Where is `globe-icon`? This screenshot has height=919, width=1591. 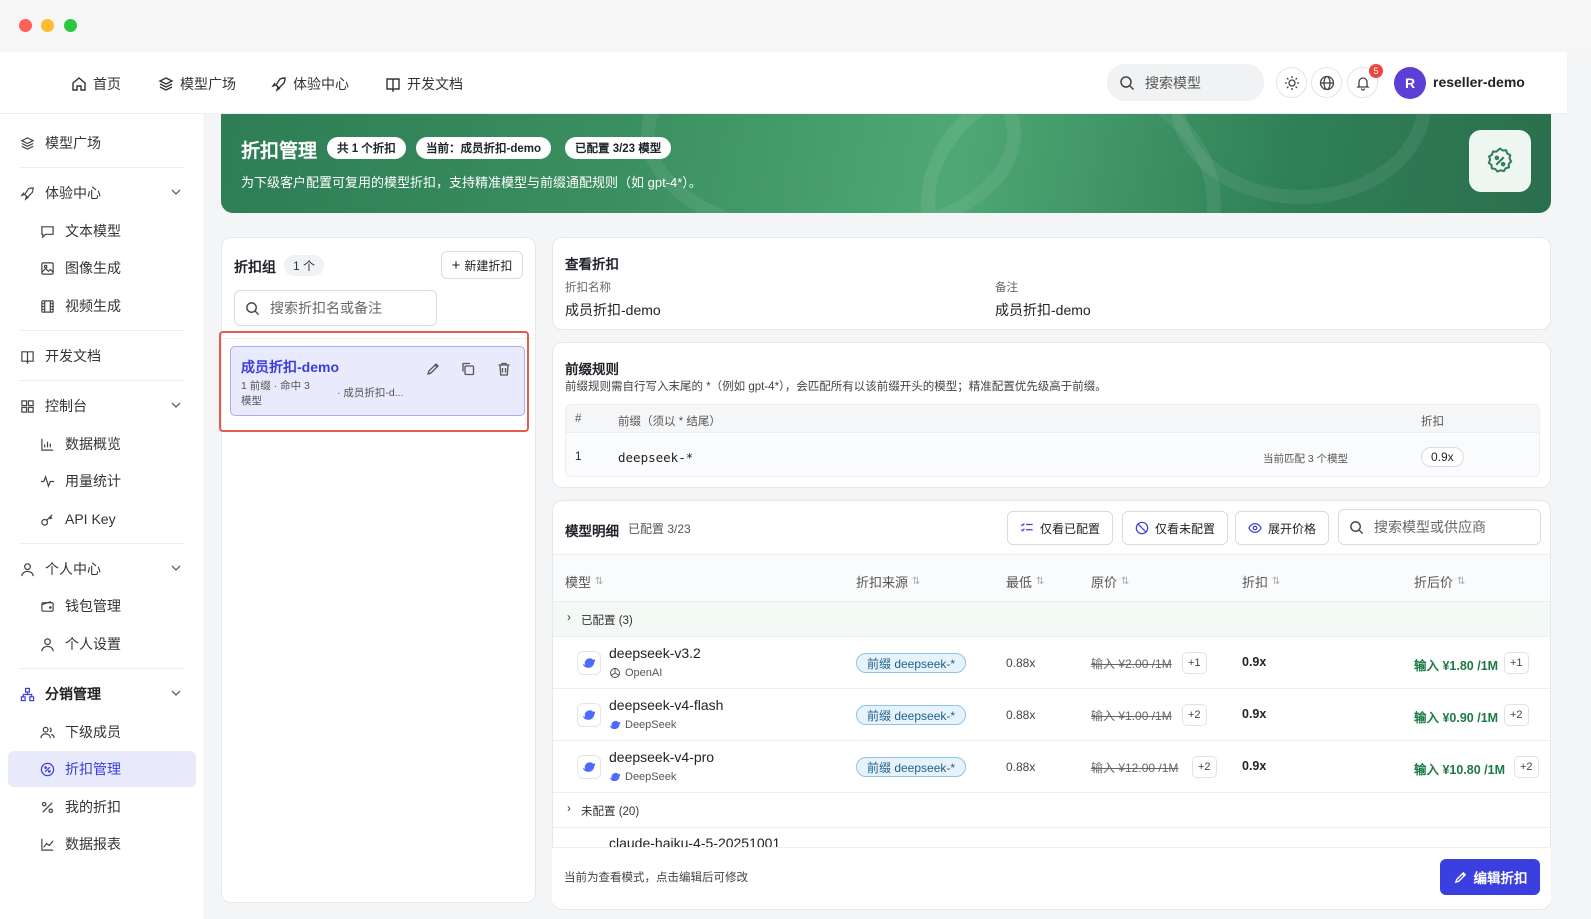
globe-icon is located at coordinates (1326, 82).